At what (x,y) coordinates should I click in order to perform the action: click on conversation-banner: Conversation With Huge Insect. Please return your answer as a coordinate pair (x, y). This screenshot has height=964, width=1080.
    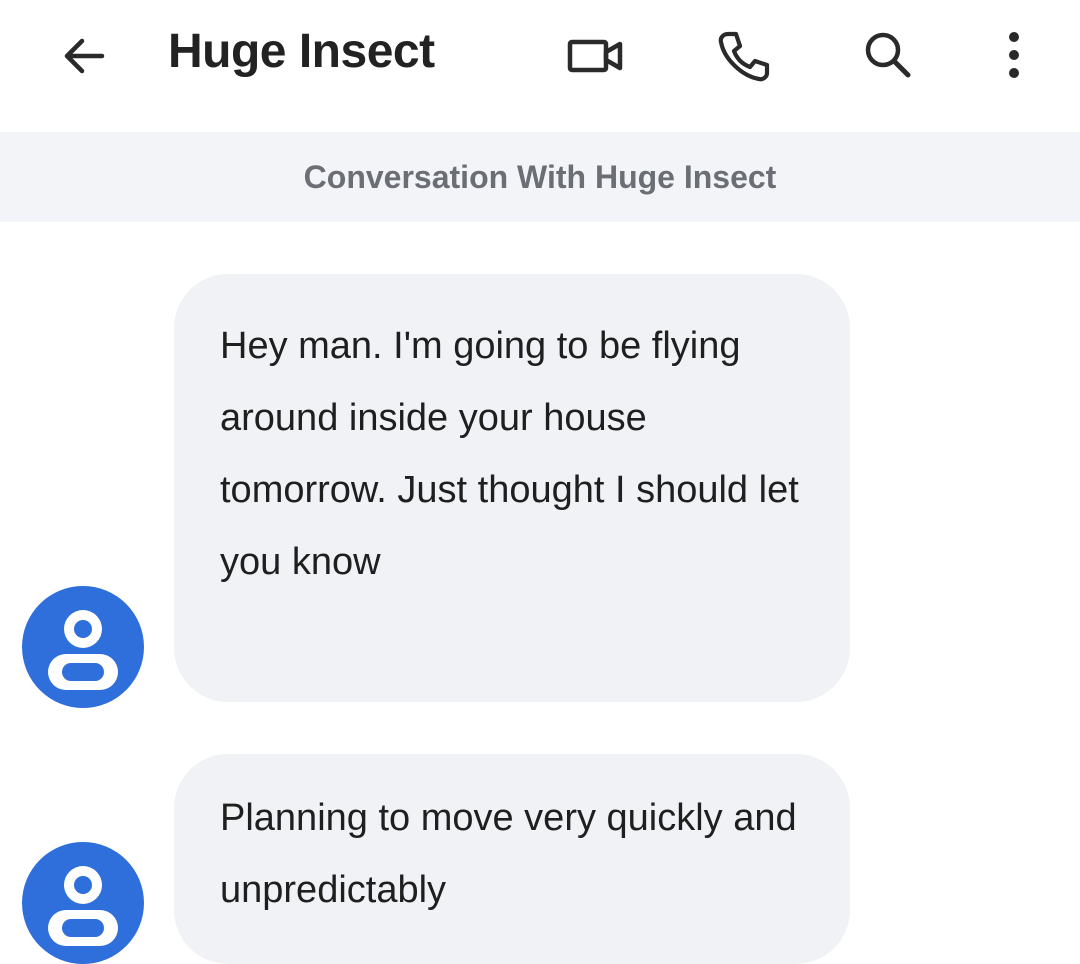
    Looking at the image, I should click on (540, 177).